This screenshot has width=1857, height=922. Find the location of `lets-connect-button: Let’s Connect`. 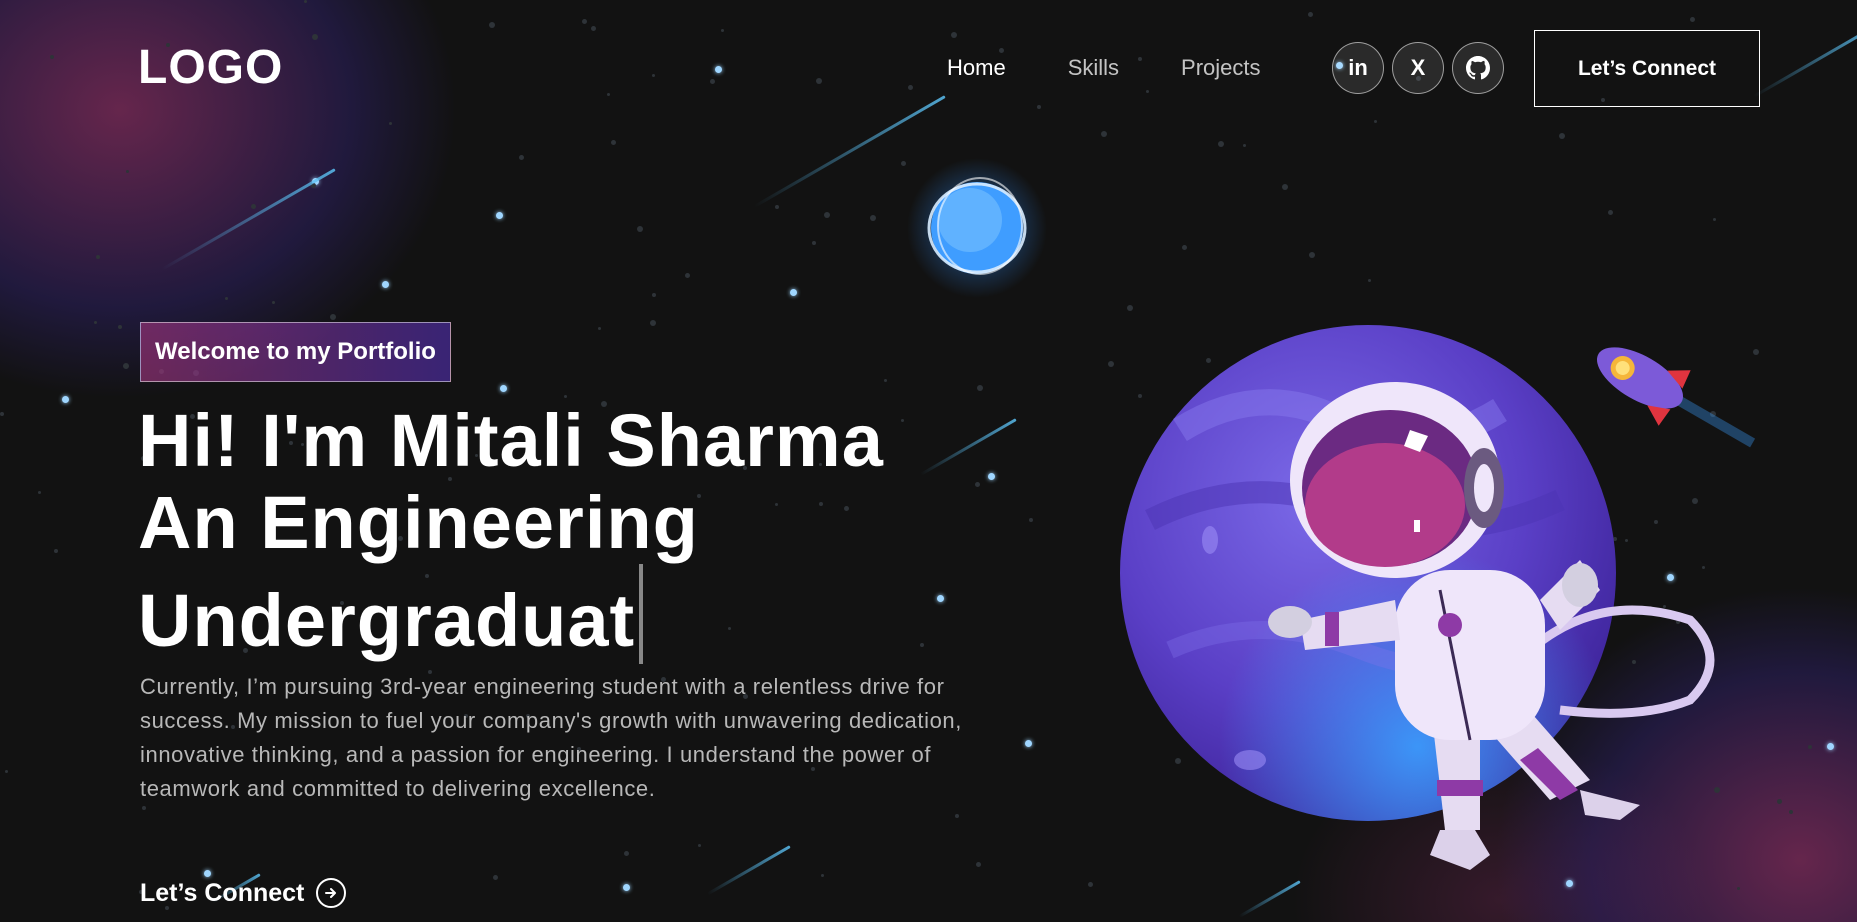

lets-connect-button: Let’s Connect is located at coordinates (1647, 68).